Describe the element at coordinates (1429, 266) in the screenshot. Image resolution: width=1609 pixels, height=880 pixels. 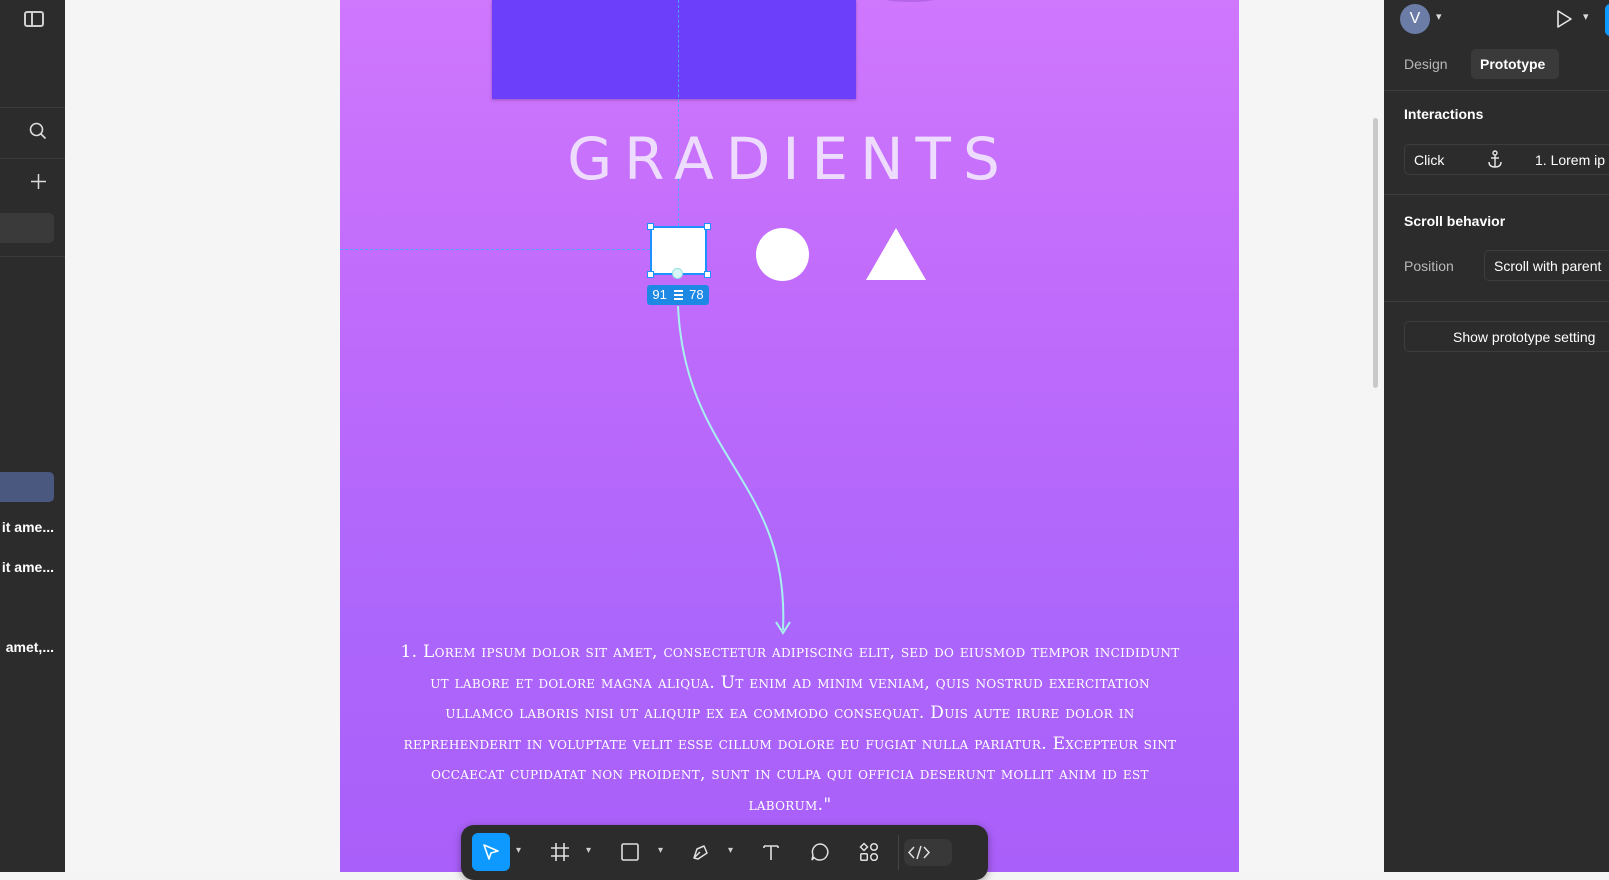
I see `position-label: Position` at that location.